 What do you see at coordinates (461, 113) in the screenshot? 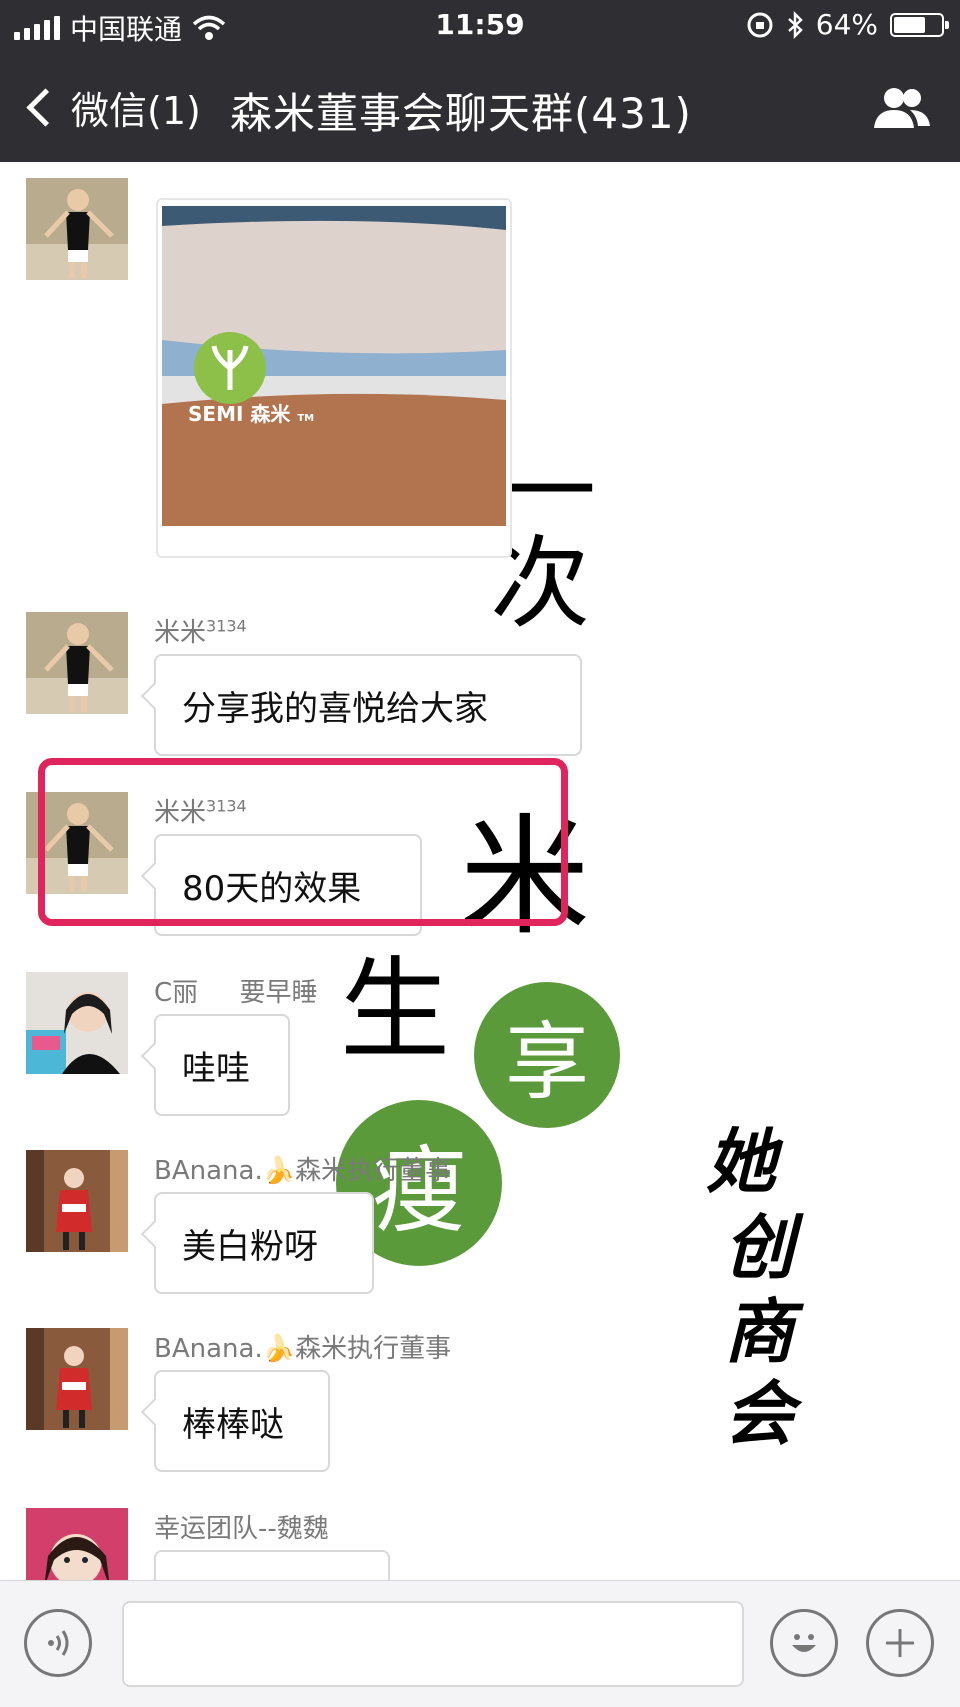
I see `chat-title: 森米董事会聊天群(431)` at bounding box center [461, 113].